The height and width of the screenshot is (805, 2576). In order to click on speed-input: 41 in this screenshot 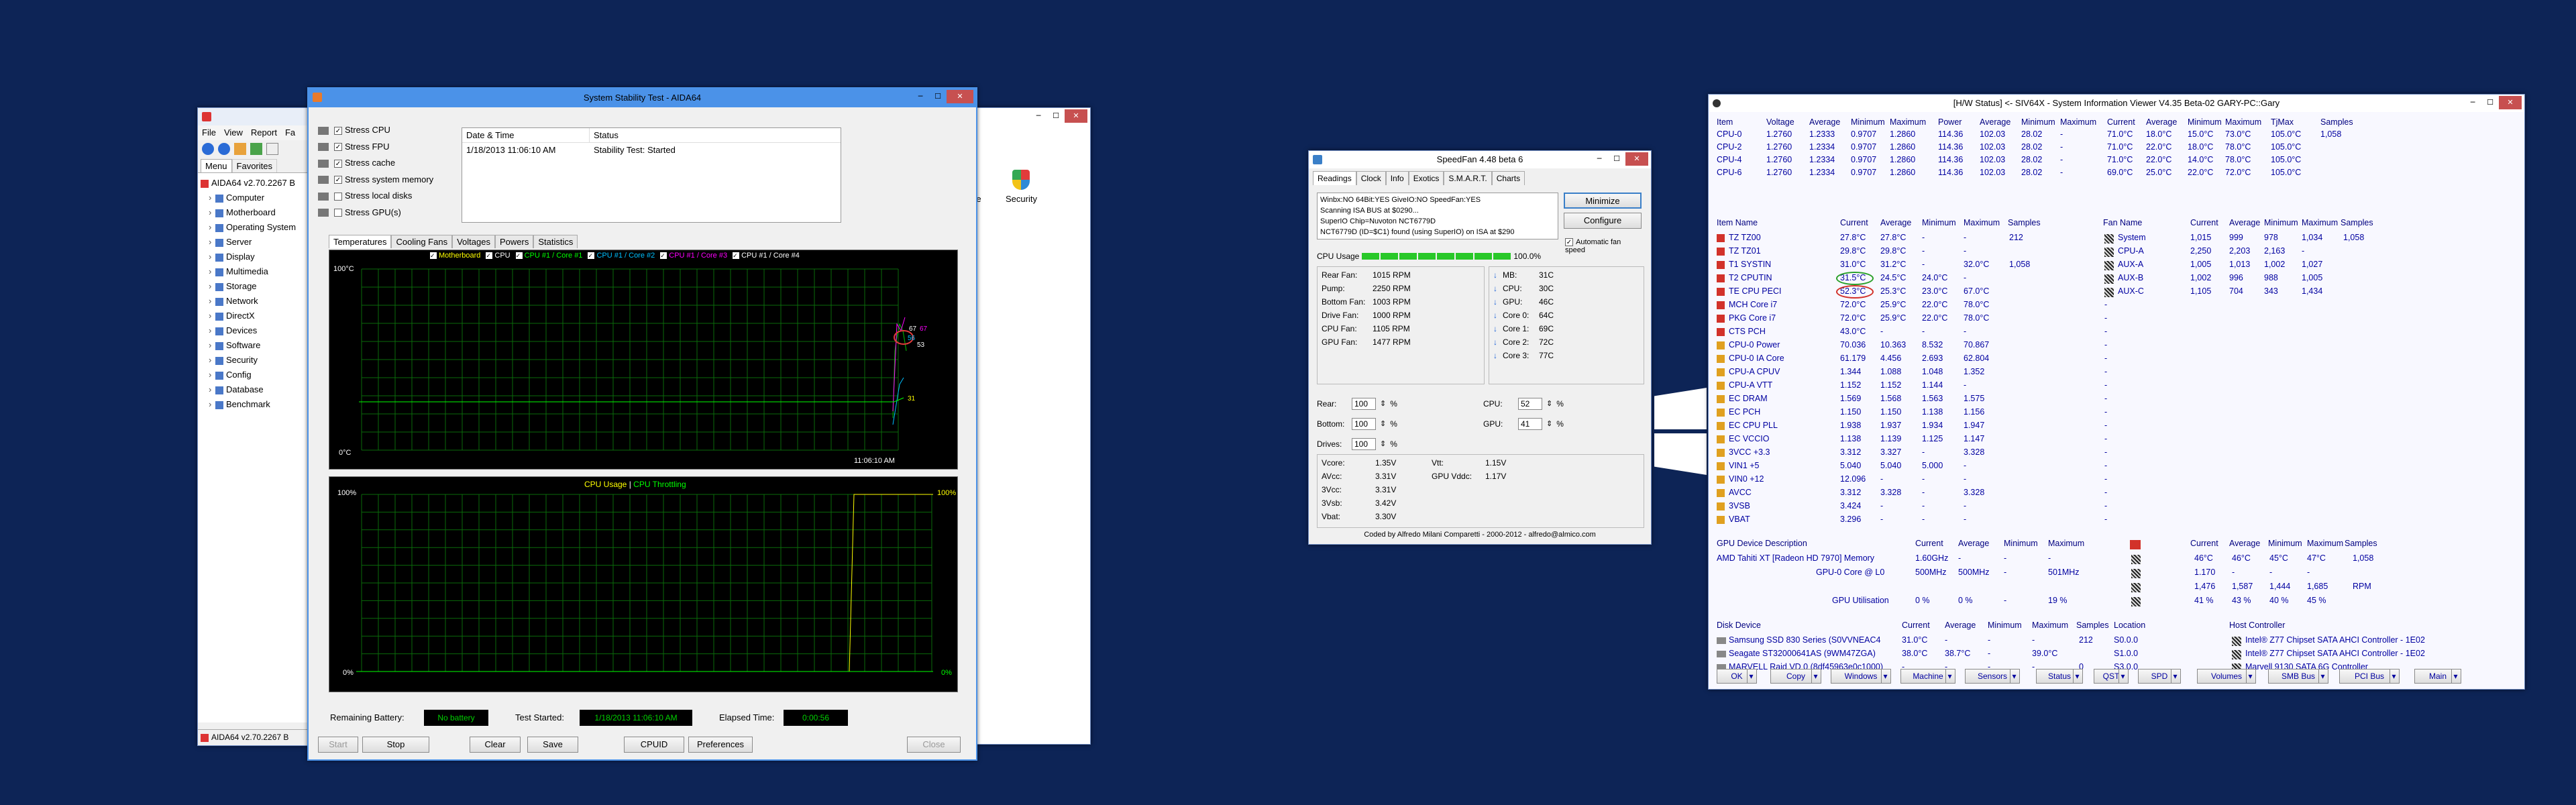, I will do `click(1530, 424)`.